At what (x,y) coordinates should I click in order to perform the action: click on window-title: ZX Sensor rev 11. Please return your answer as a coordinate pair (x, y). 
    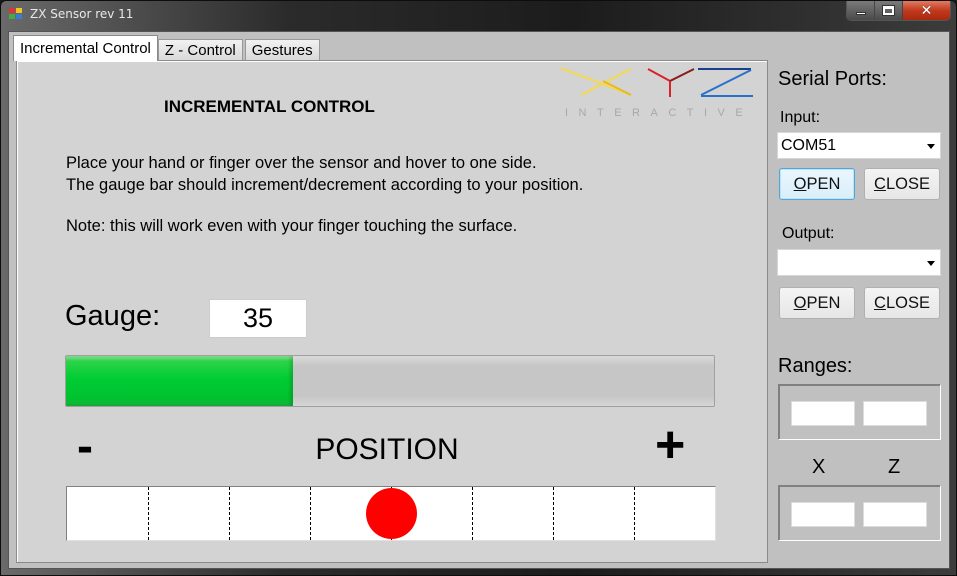
    Looking at the image, I should click on (82, 14).